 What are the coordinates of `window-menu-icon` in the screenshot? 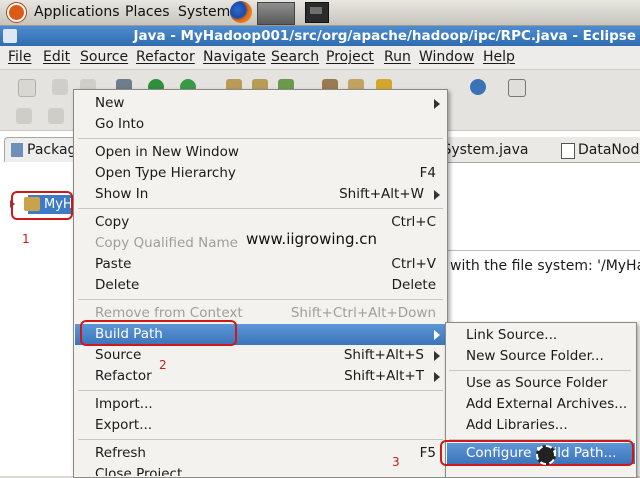 It's located at (10, 36).